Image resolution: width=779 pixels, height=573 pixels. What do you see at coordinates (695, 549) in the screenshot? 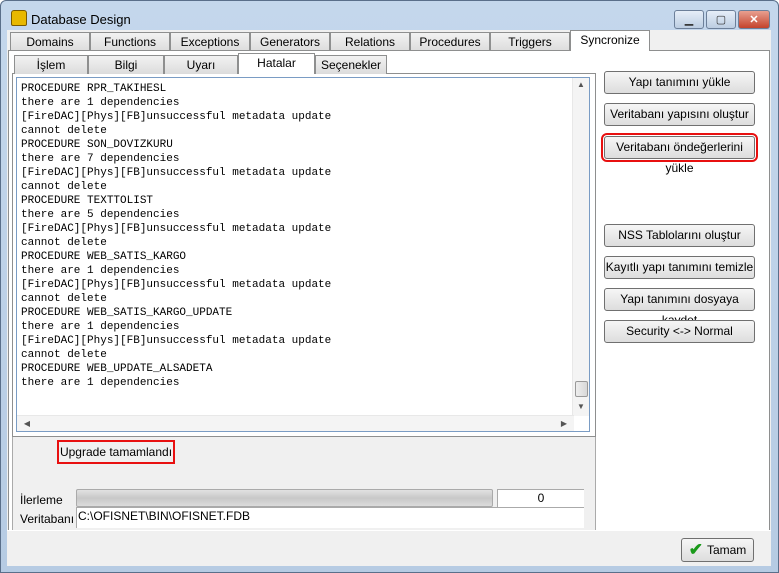
I see `checkmark-icon: ✔` at bounding box center [695, 549].